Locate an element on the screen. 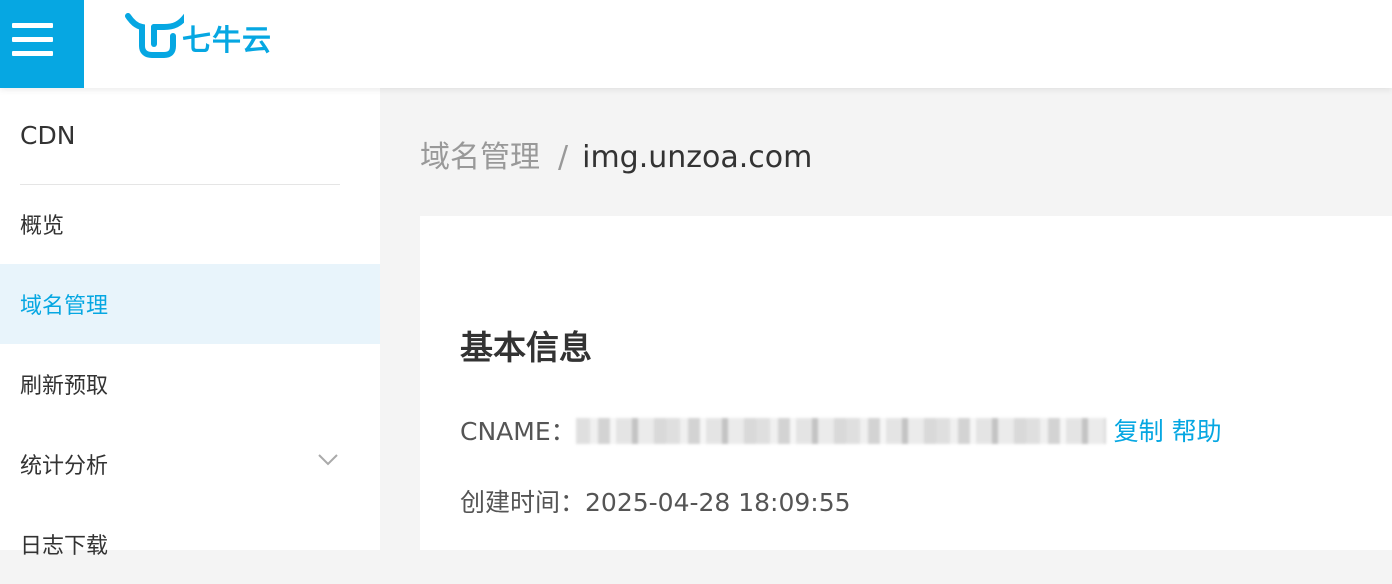 This screenshot has width=1392, height=584. cname-value-redacted is located at coordinates (840, 431).